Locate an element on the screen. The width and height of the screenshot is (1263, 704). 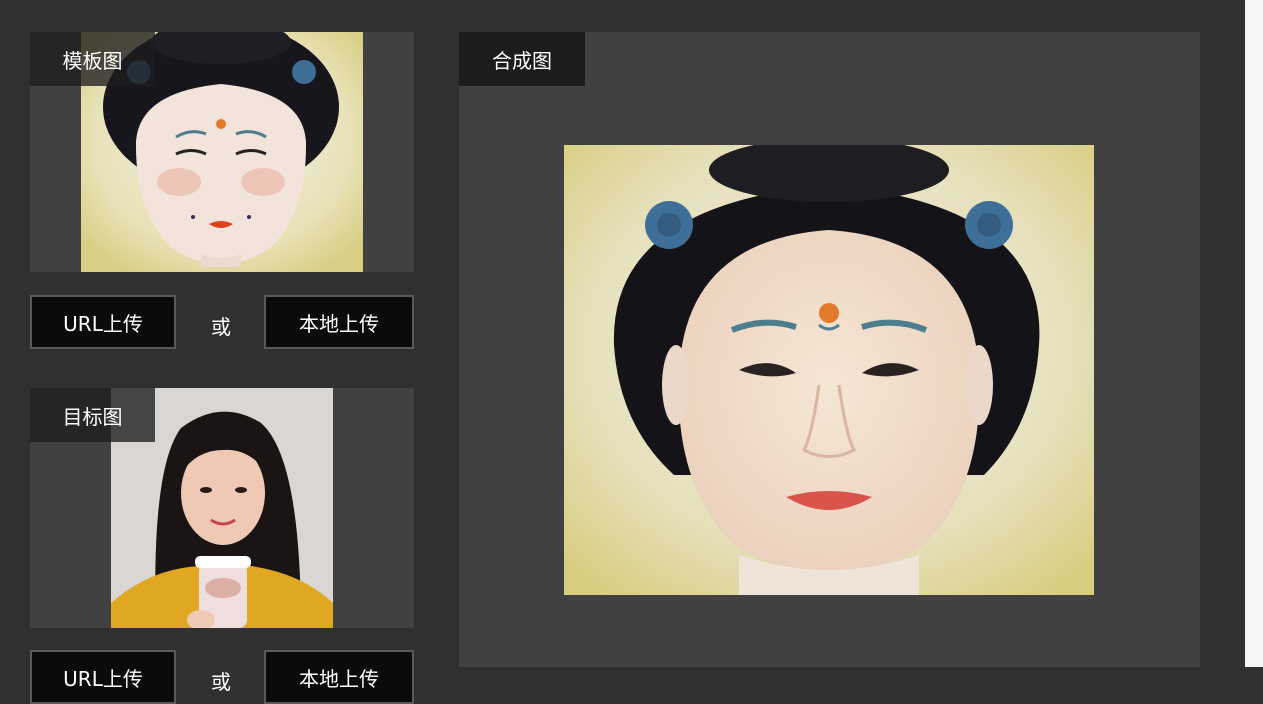
scrollbar-track is located at coordinates (1254, 333).